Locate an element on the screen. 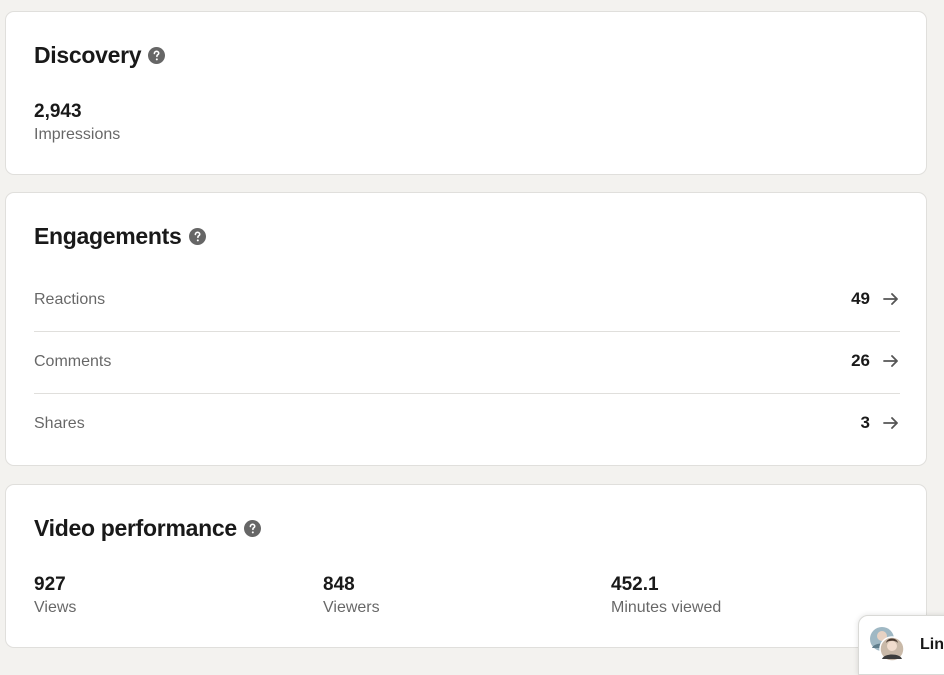 The height and width of the screenshot is (675, 944). viewers-value: 848 is located at coordinates (339, 584).